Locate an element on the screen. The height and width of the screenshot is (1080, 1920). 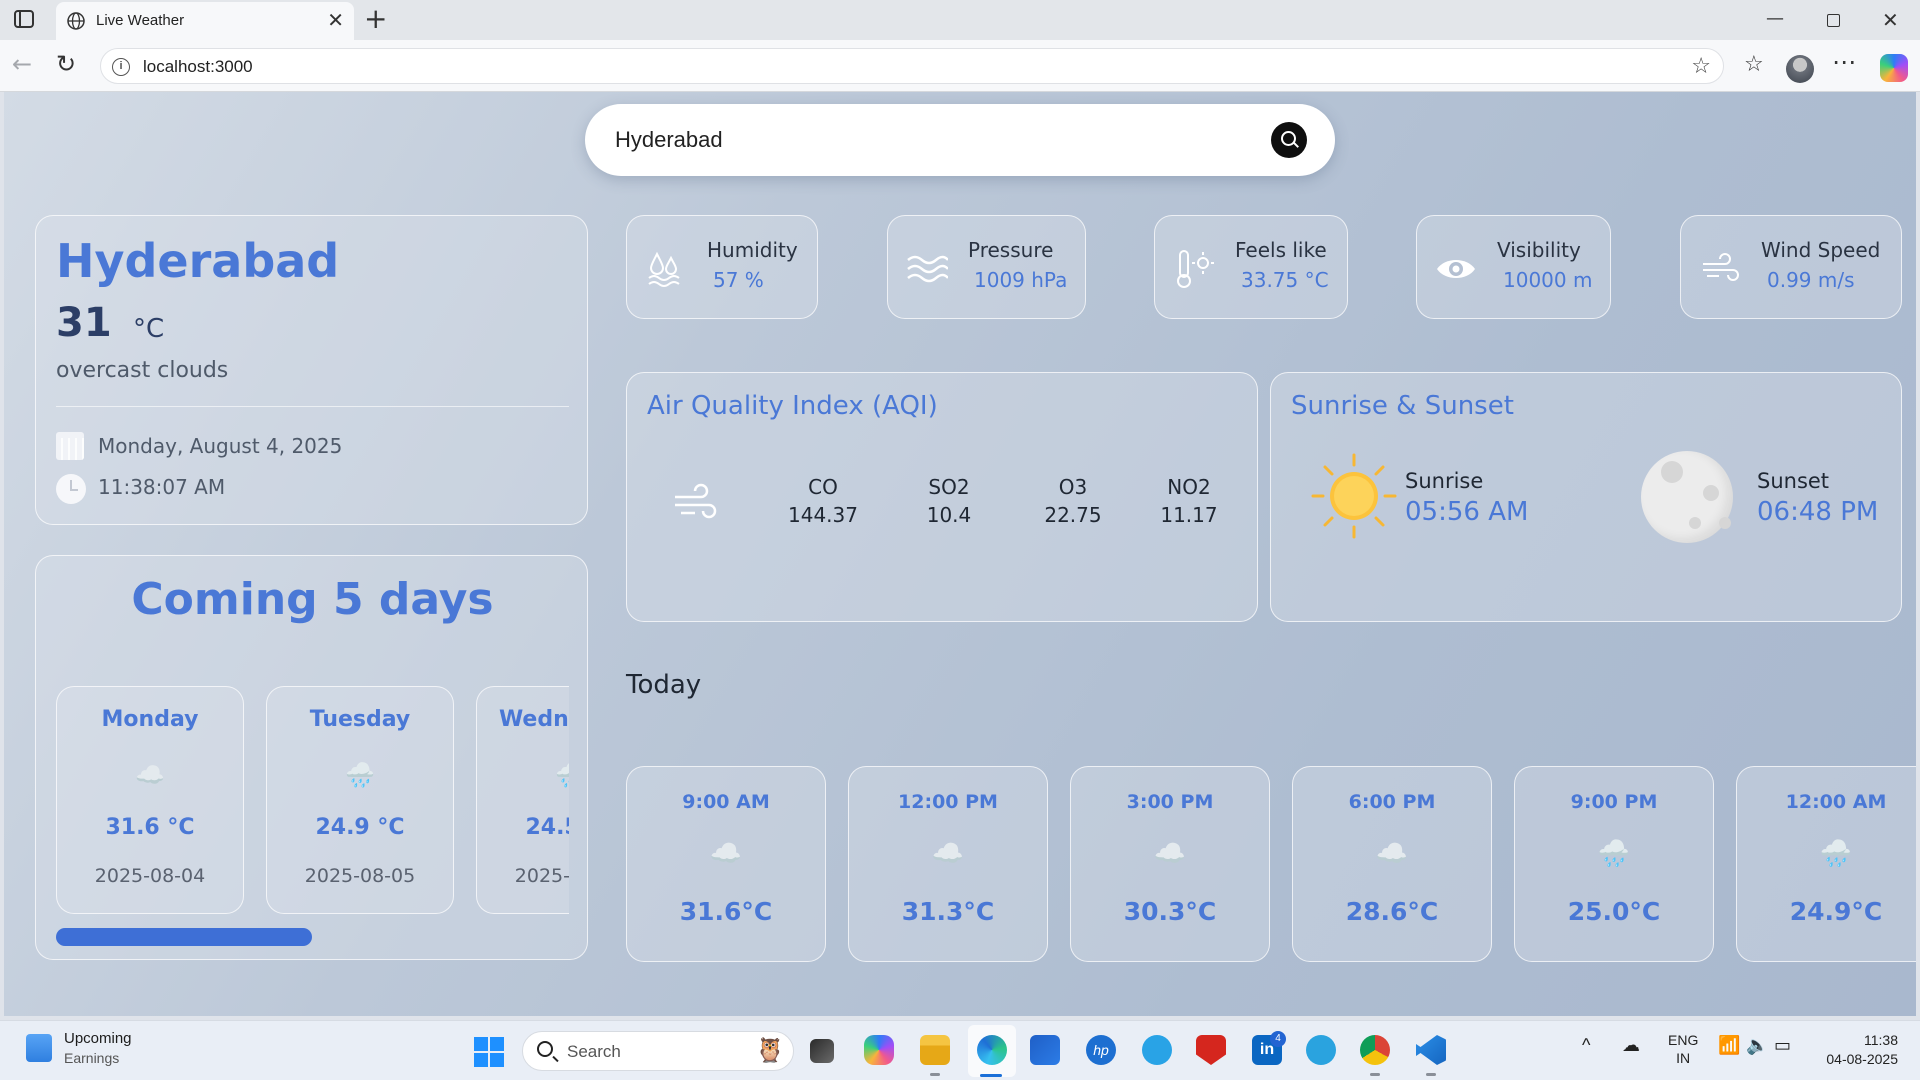
wind-icon is located at coordinates (696, 501).